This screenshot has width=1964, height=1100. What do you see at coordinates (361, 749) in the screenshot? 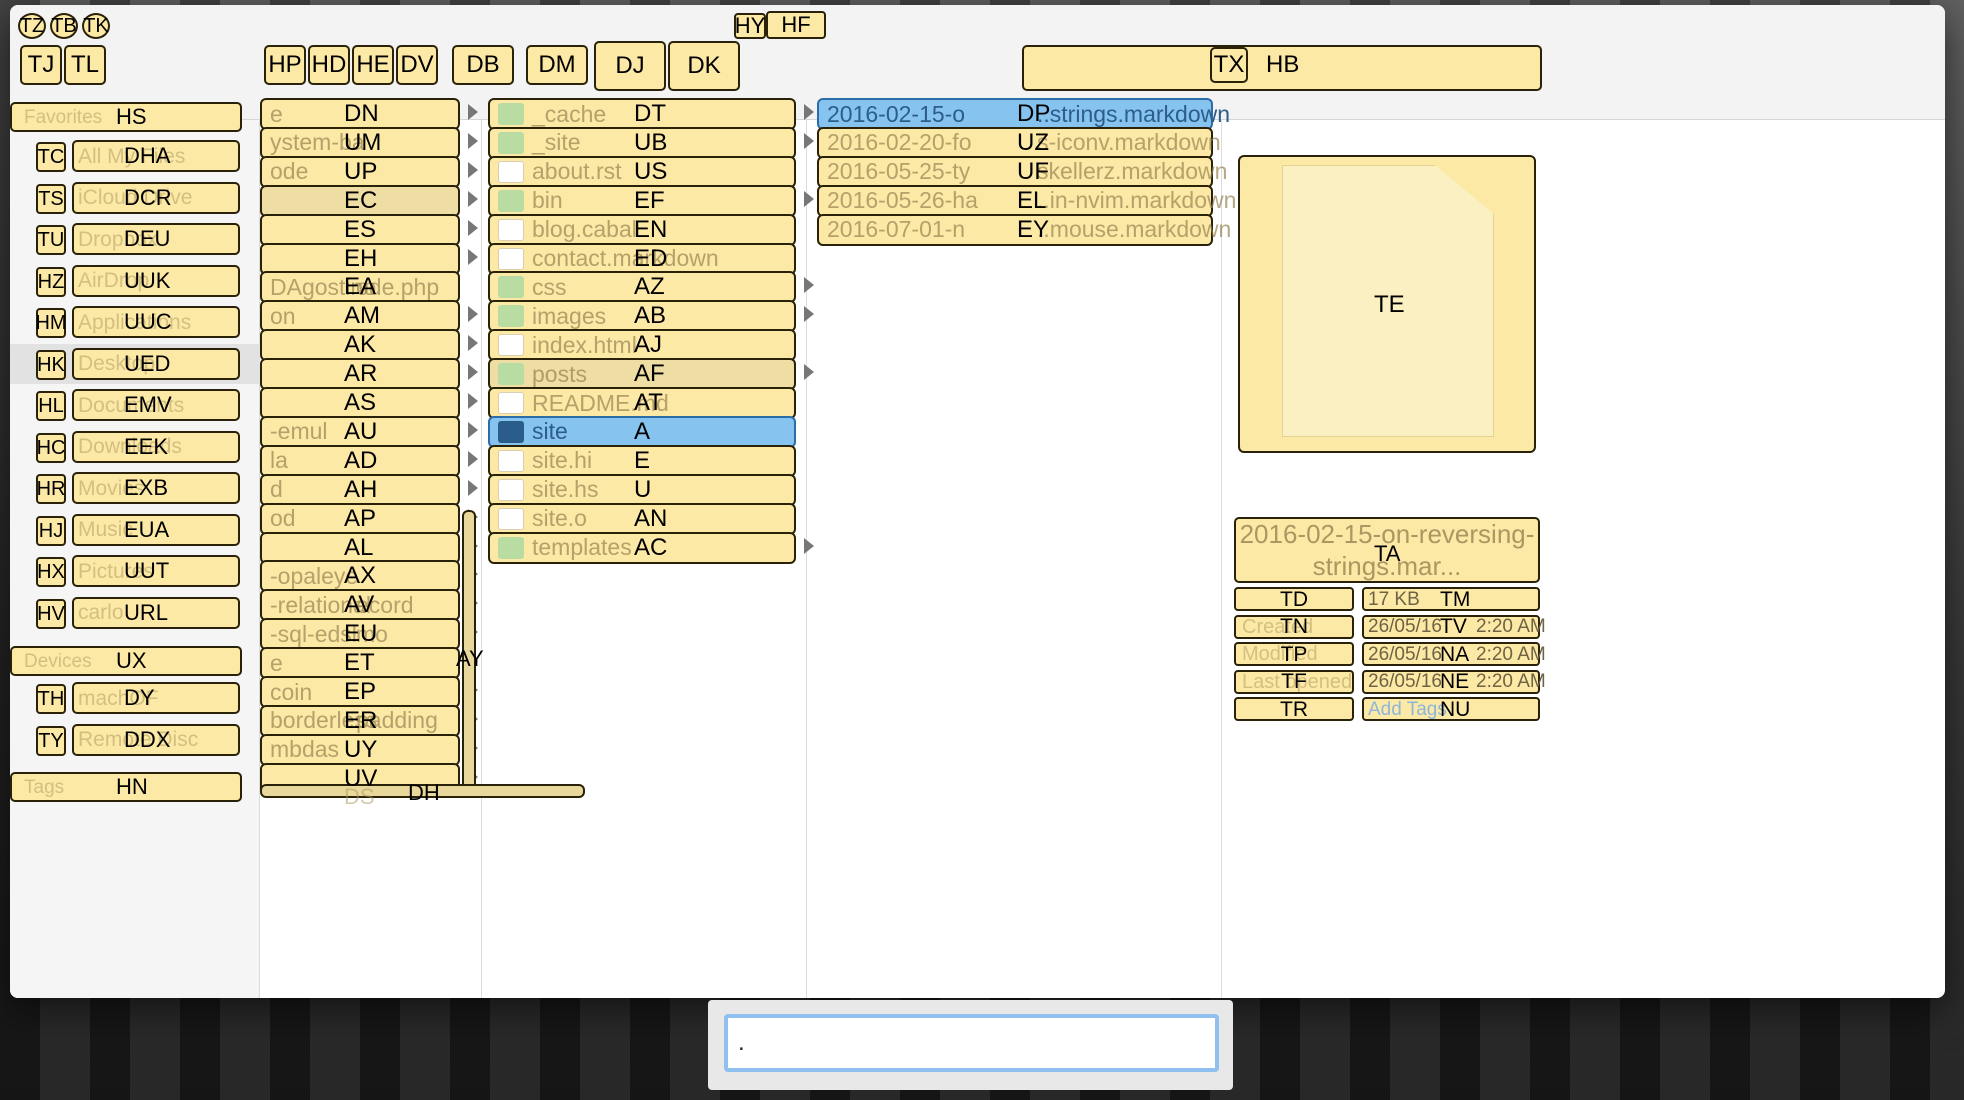
I see `column1-row-key: UY` at bounding box center [361, 749].